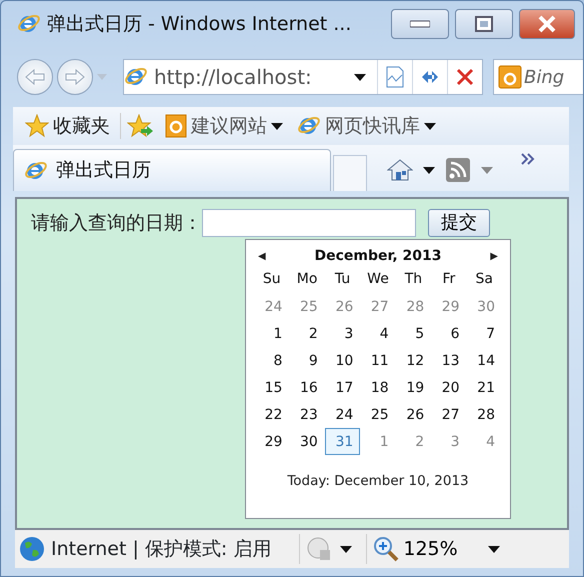  Describe the element at coordinates (484, 333) in the screenshot. I see `calendar-day: 7` at that location.